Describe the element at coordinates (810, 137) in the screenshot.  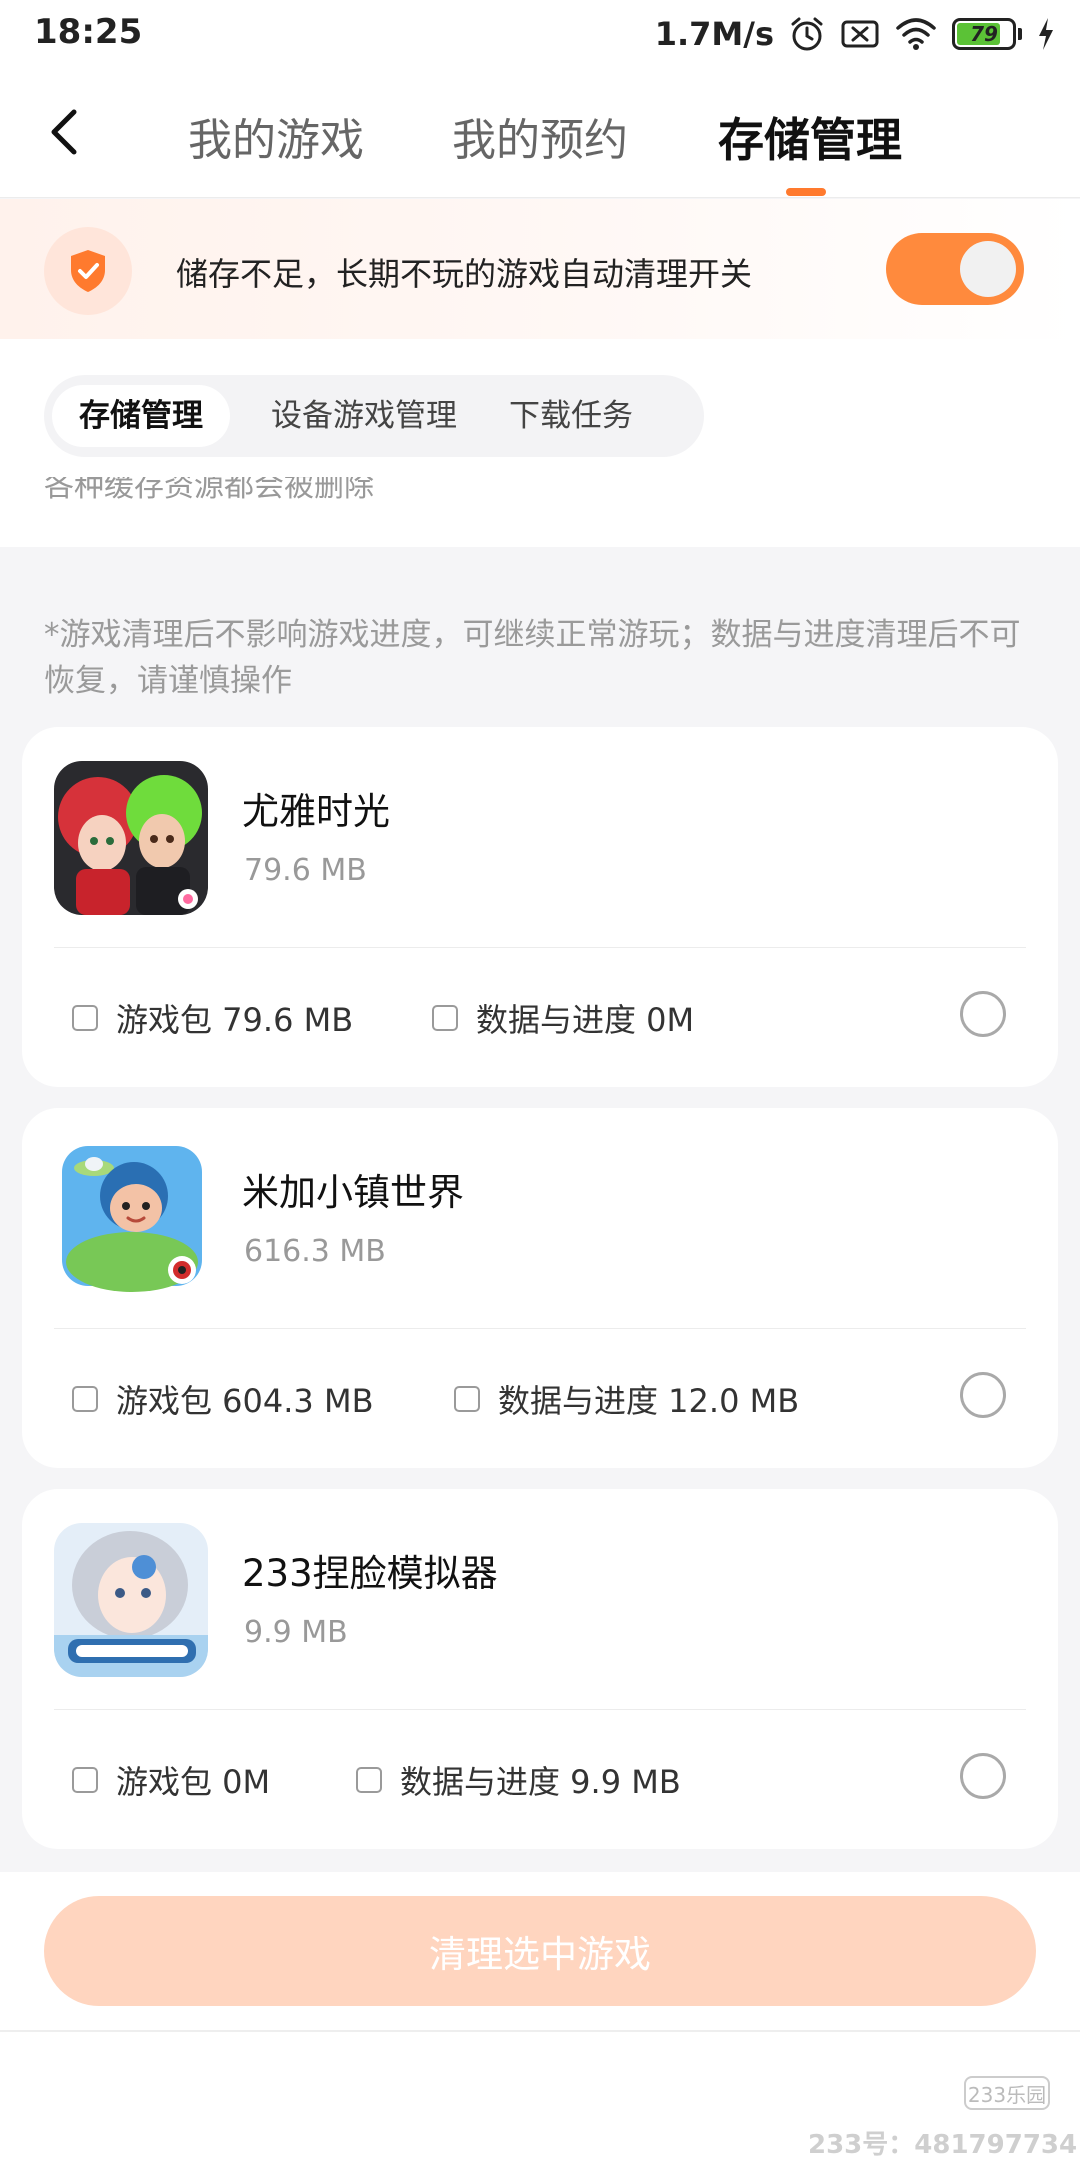
I see `tab-storage-management: 存储管理` at that location.